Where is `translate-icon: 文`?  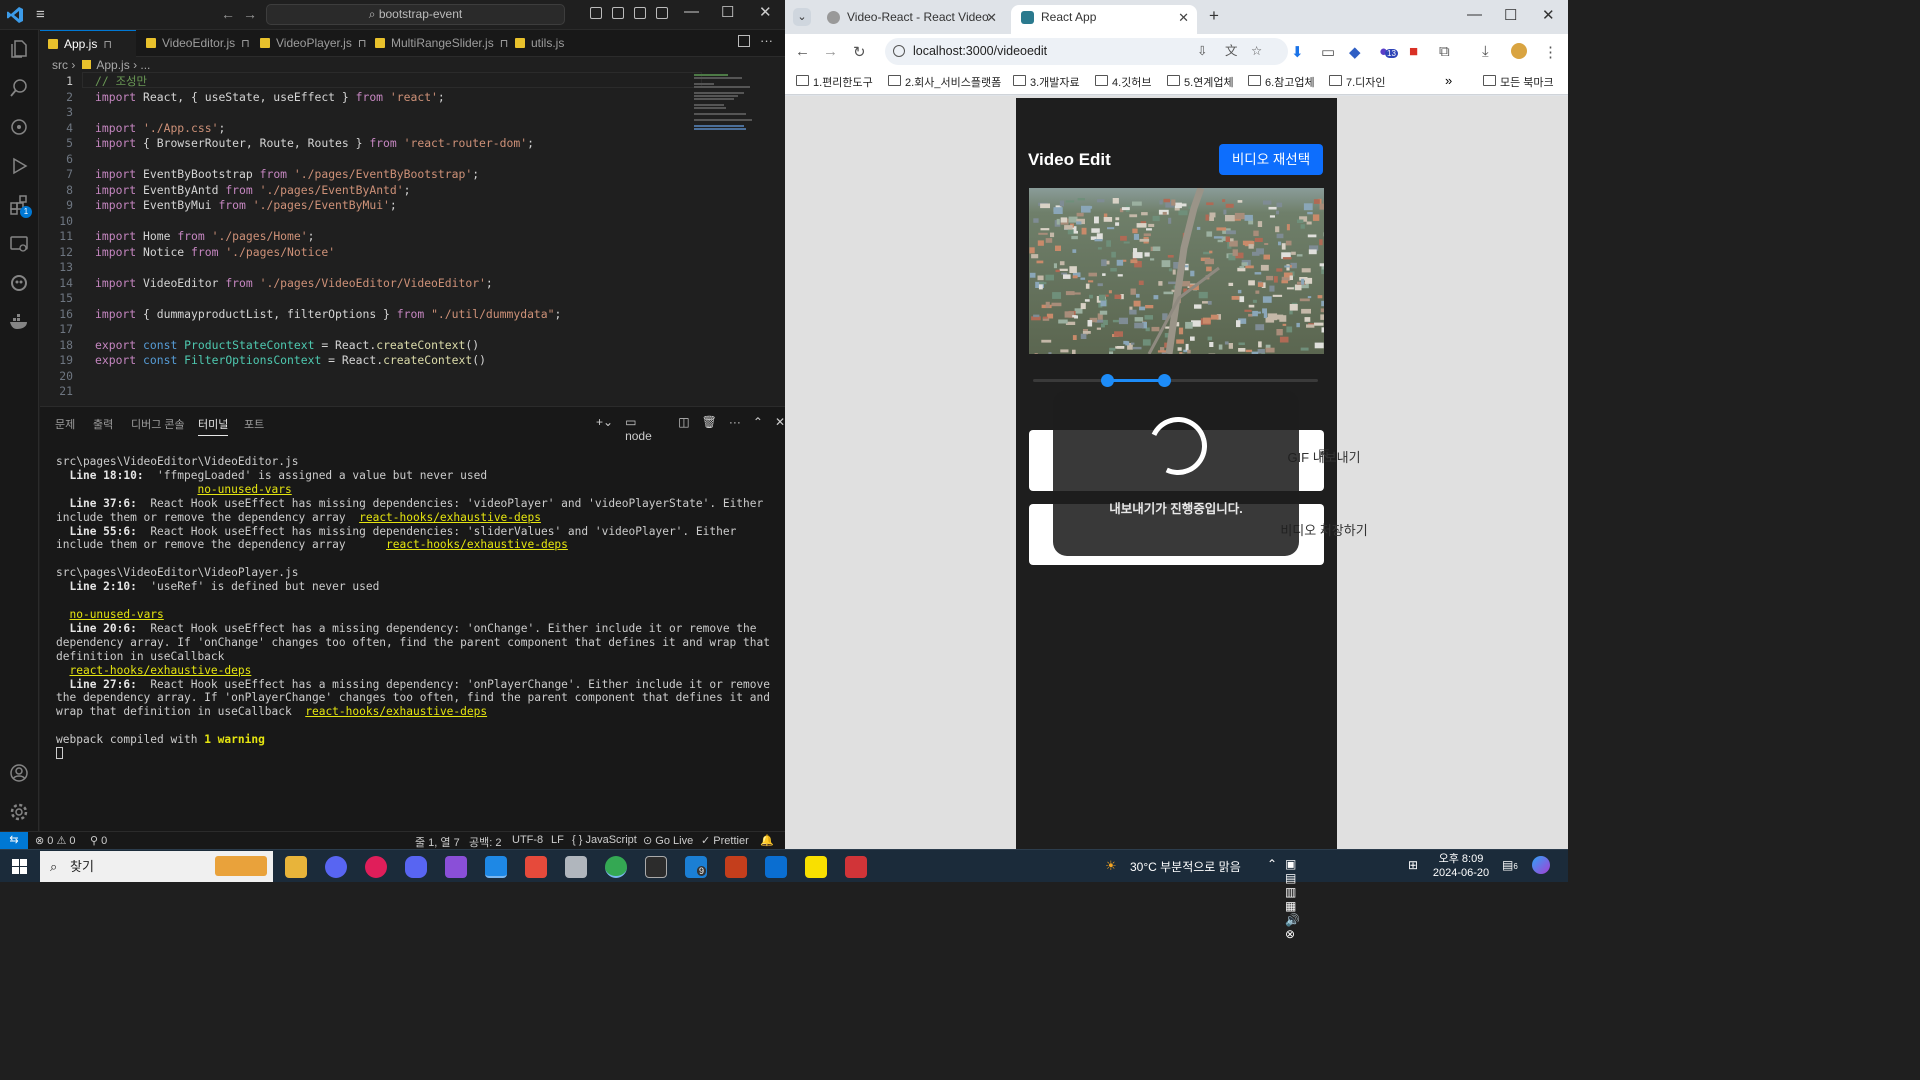
translate-icon: 文 is located at coordinates (1231, 51).